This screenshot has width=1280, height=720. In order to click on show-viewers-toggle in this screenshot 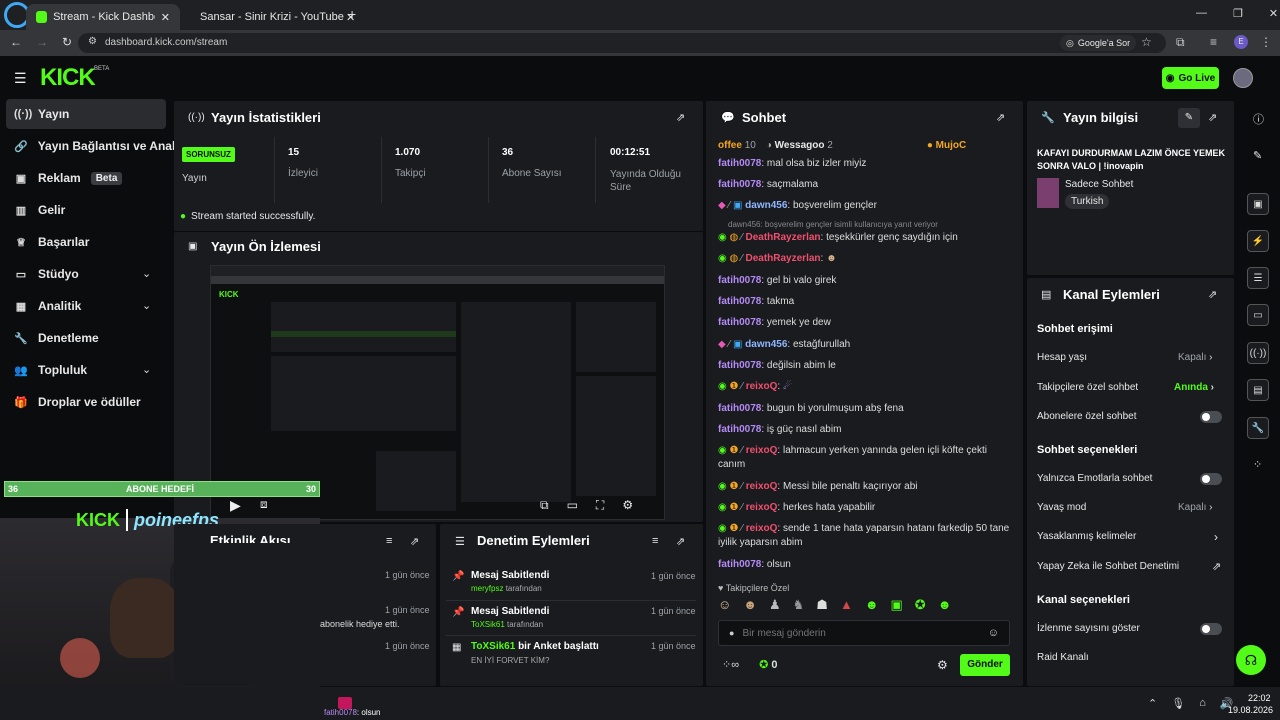, I will do `click(1211, 629)`.